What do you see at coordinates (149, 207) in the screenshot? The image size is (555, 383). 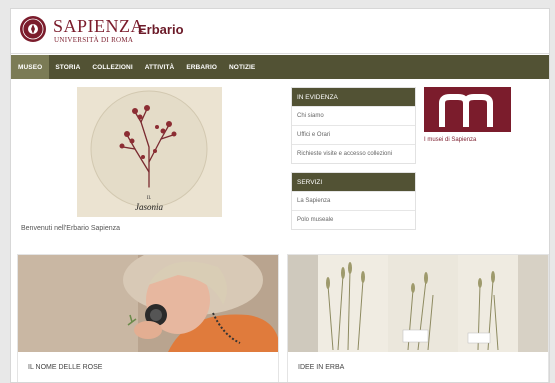 I see `specimen-label: Jasonia` at bounding box center [149, 207].